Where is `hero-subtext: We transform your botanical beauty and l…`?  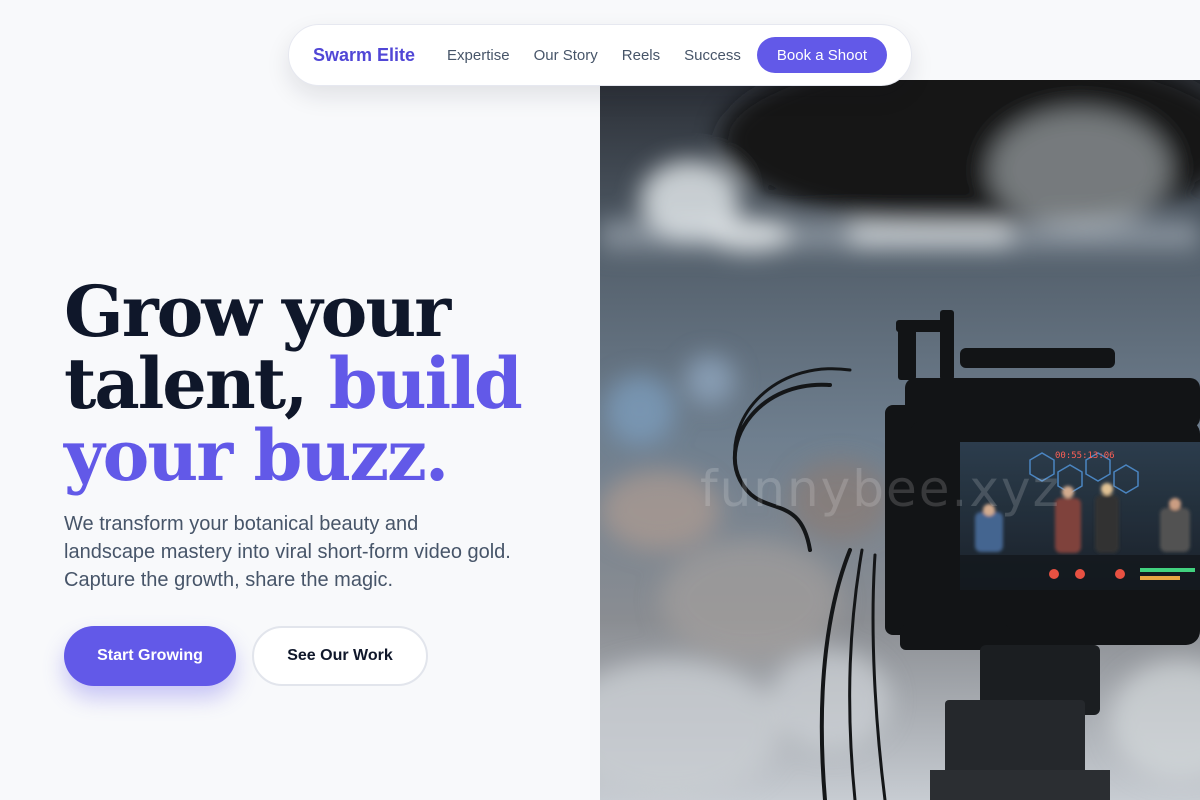 hero-subtext: We transform your botanical beauty and l… is located at coordinates (287, 552).